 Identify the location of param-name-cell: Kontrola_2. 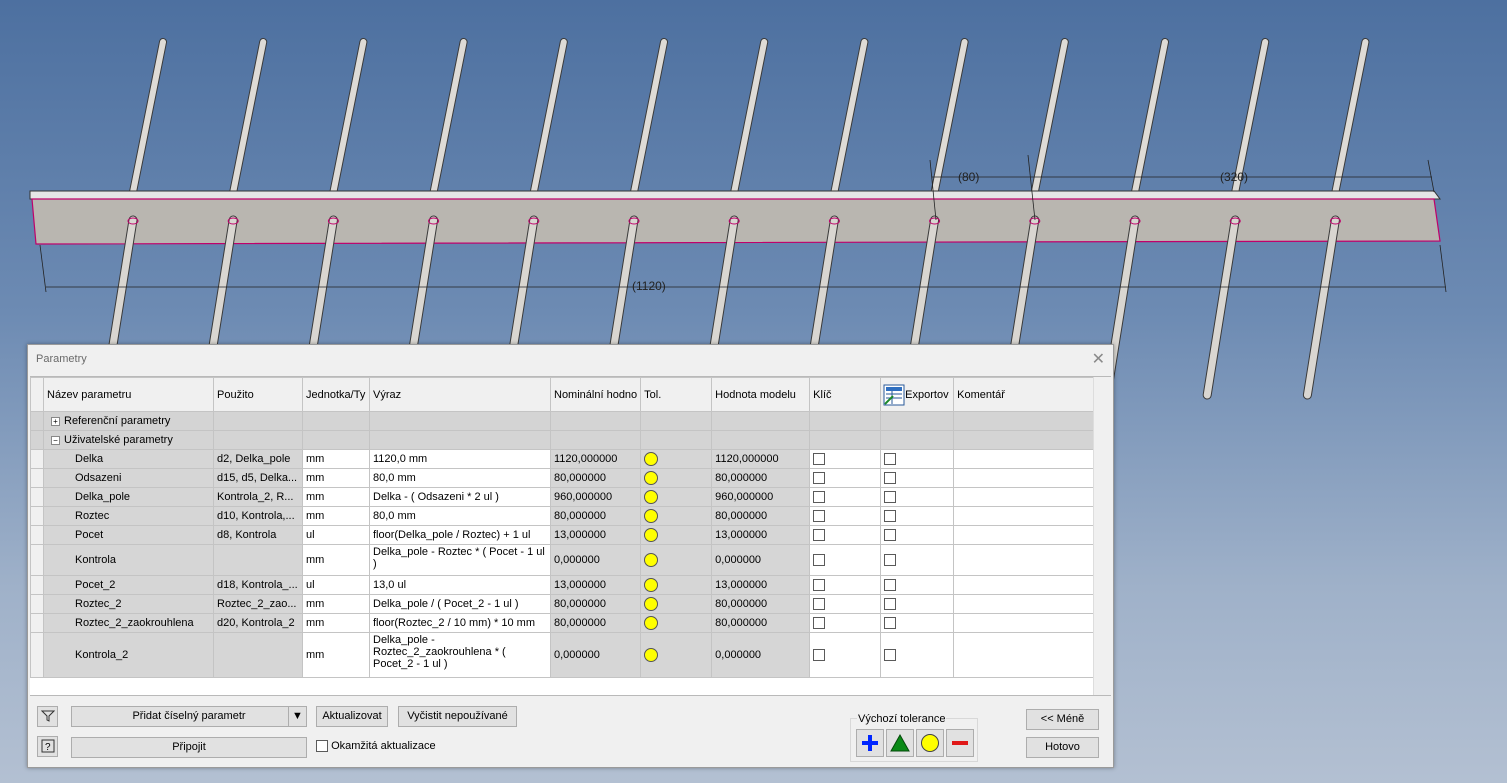
(128, 655).